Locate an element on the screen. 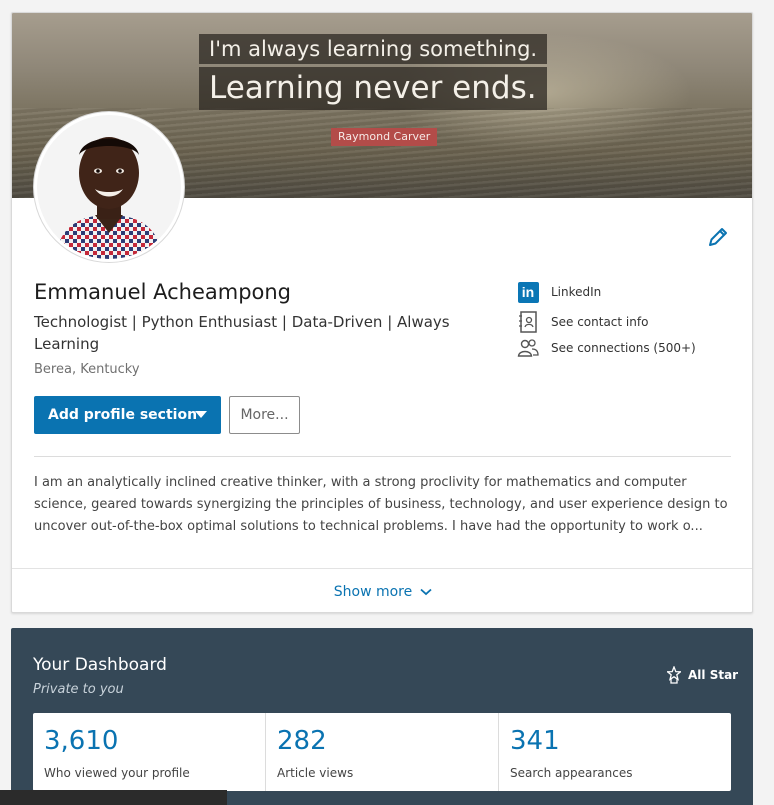  stat-label: Article views is located at coordinates (315, 773).